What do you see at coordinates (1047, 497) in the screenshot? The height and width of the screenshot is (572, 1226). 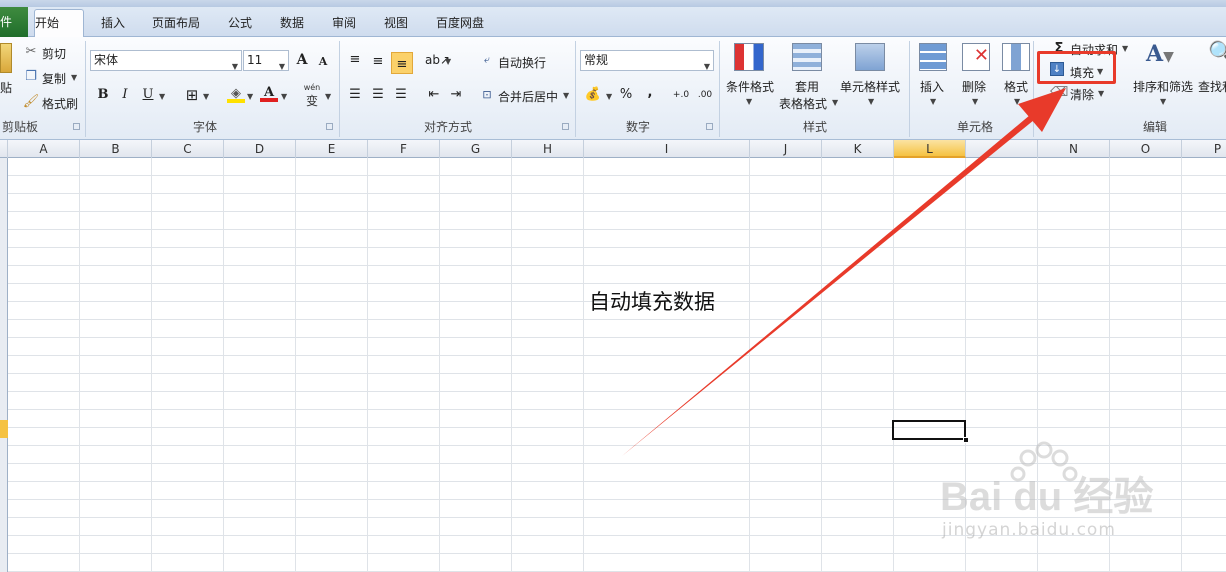 I see `watermark-brand: Bai du 经验` at bounding box center [1047, 497].